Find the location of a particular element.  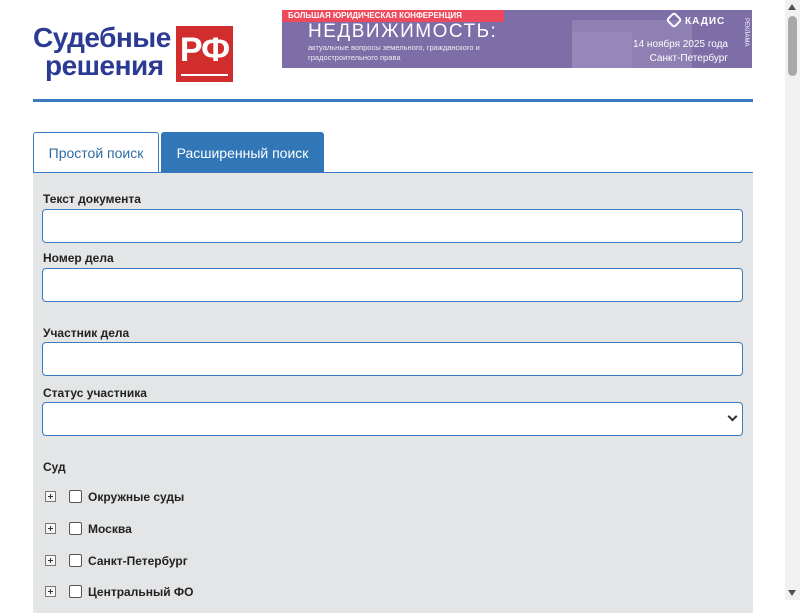

case-number-label: Номер дела is located at coordinates (78, 258).